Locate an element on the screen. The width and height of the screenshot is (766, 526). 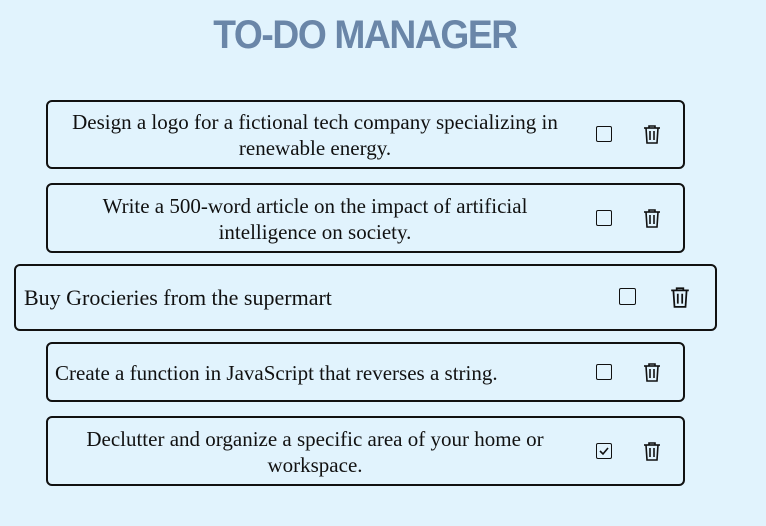
task-item: Buy Grocieries from the supermart is located at coordinates (365, 297).